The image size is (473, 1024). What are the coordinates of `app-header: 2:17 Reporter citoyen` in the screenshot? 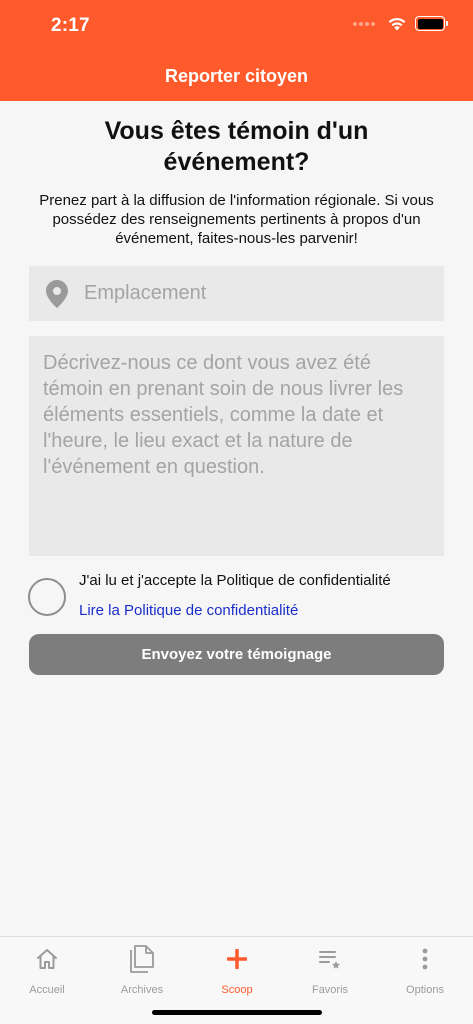 It's located at (236, 50).